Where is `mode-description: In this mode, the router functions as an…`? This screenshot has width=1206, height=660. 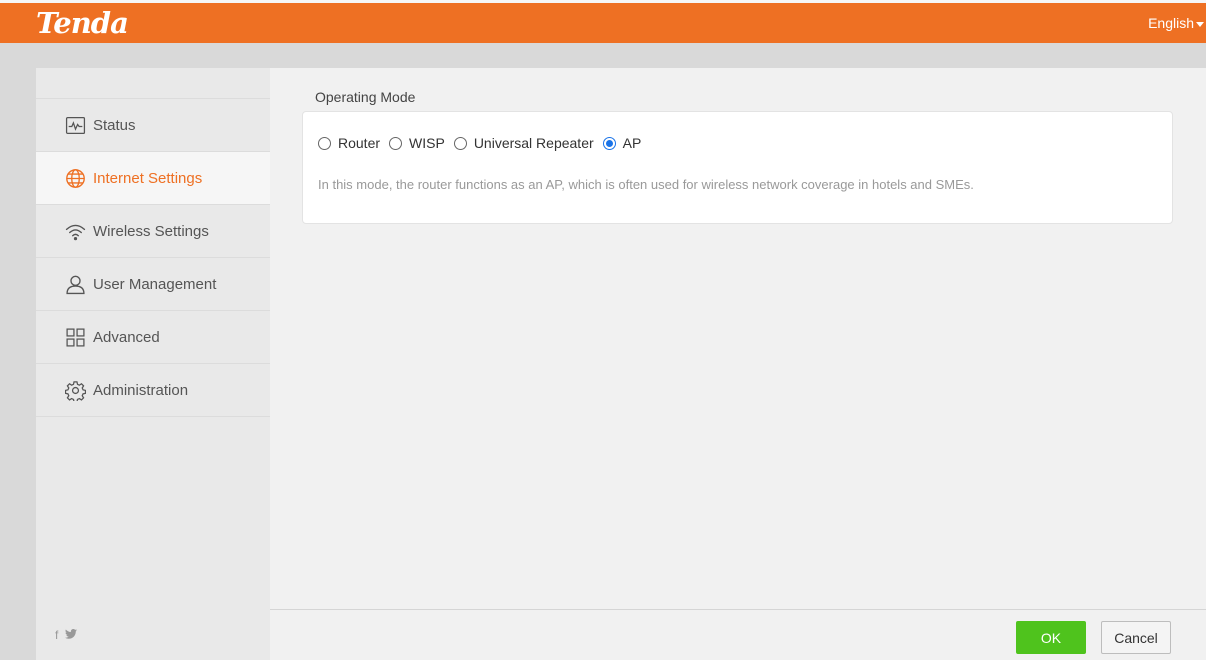 mode-description: In this mode, the router functions as an… is located at coordinates (646, 184).